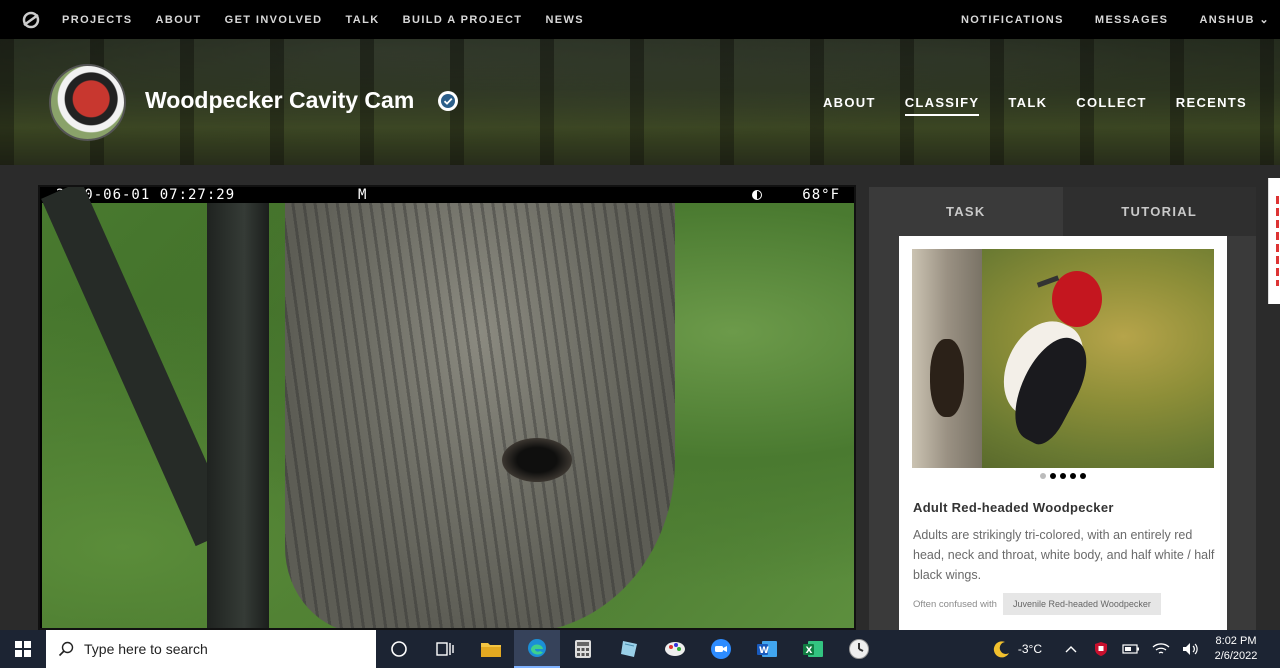  What do you see at coordinates (279, 100) in the screenshot?
I see `project-title: Woodpecker Cavity Cam` at bounding box center [279, 100].